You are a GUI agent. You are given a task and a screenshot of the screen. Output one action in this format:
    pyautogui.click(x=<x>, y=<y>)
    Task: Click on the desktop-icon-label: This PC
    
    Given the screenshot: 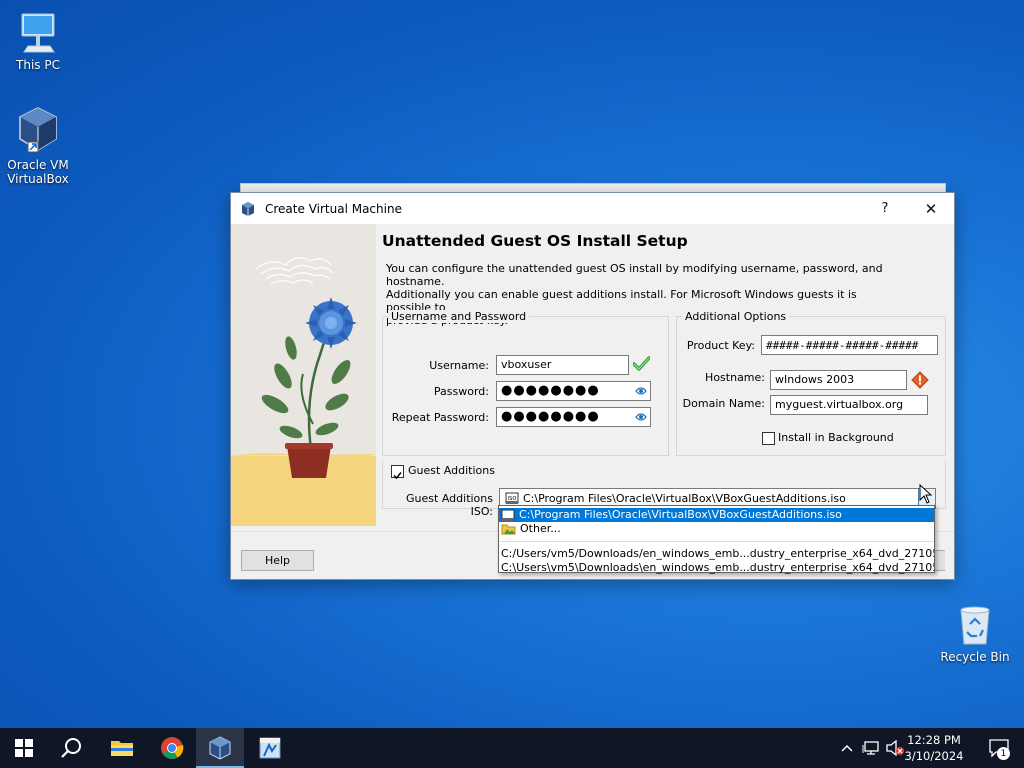 What is the action you would take?
    pyautogui.click(x=38, y=65)
    